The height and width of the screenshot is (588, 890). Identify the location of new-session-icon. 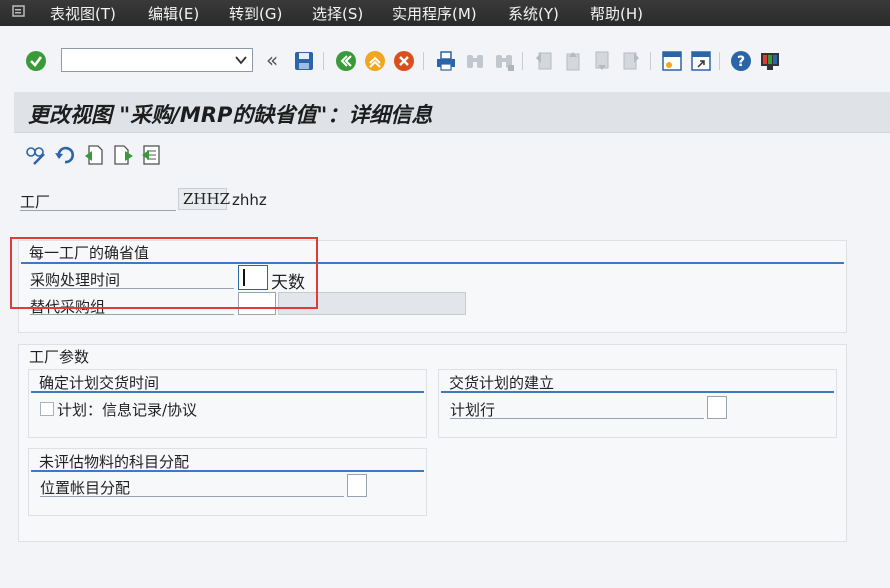
(672, 61).